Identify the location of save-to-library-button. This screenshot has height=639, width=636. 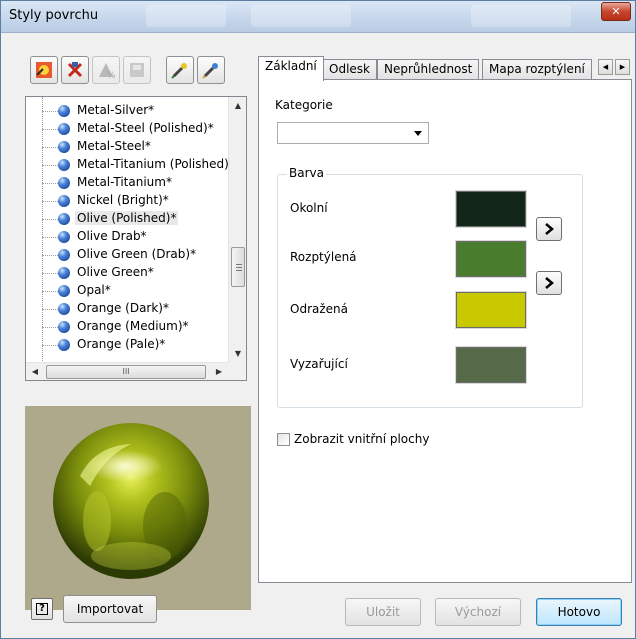
(137, 70).